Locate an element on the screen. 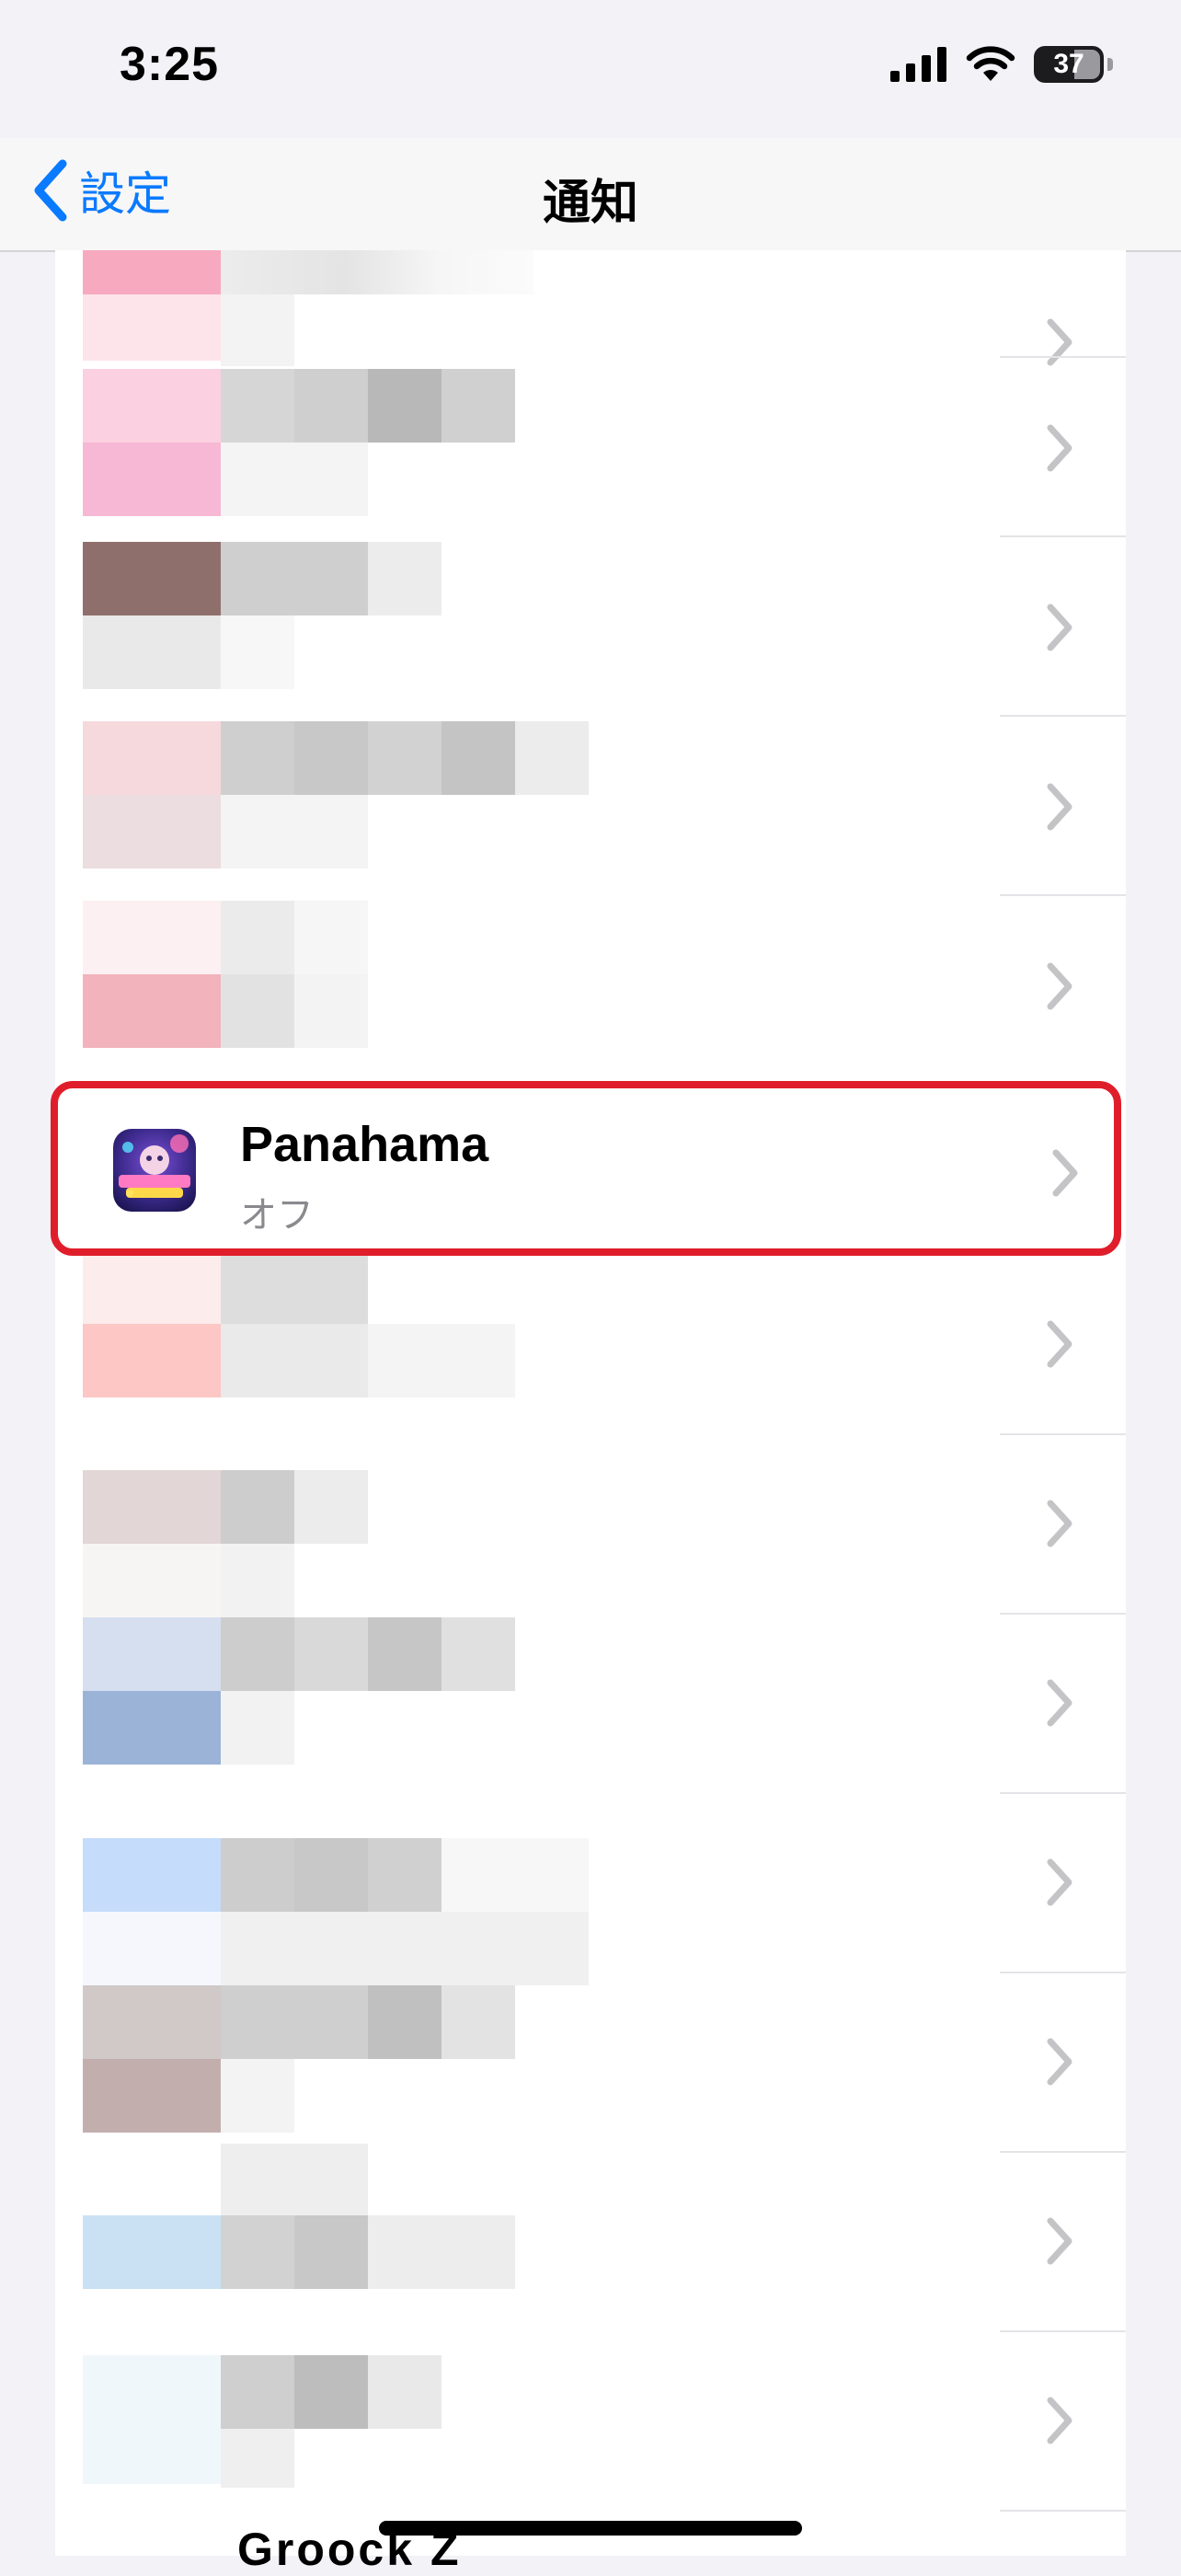  panahama-app-icon is located at coordinates (154, 1170).